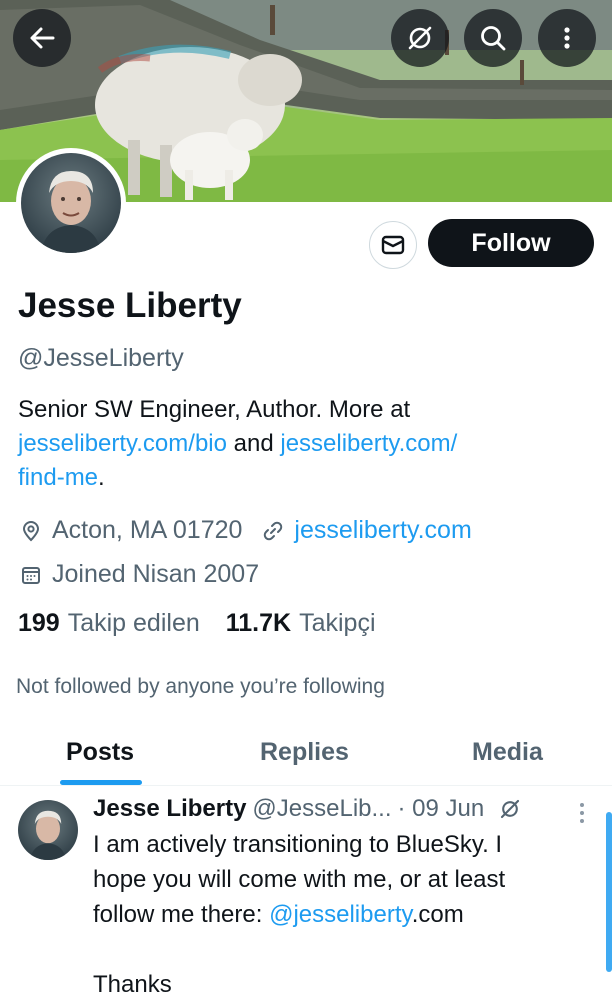 The height and width of the screenshot is (1000, 612). Describe the element at coordinates (101, 477) in the screenshot. I see `bio-end: .` at that location.